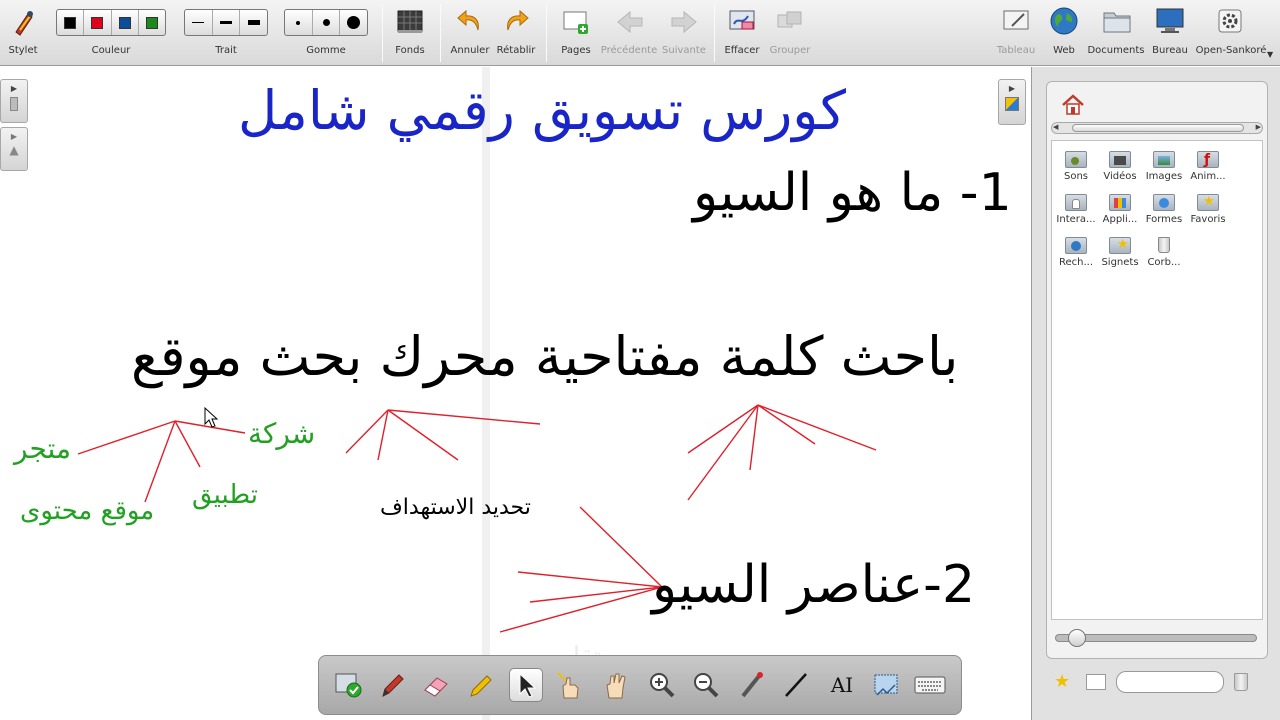 Image resolution: width=1280 pixels, height=720 pixels. Describe the element at coordinates (930, 685) in the screenshot. I see `keyboard-tool-button` at that location.